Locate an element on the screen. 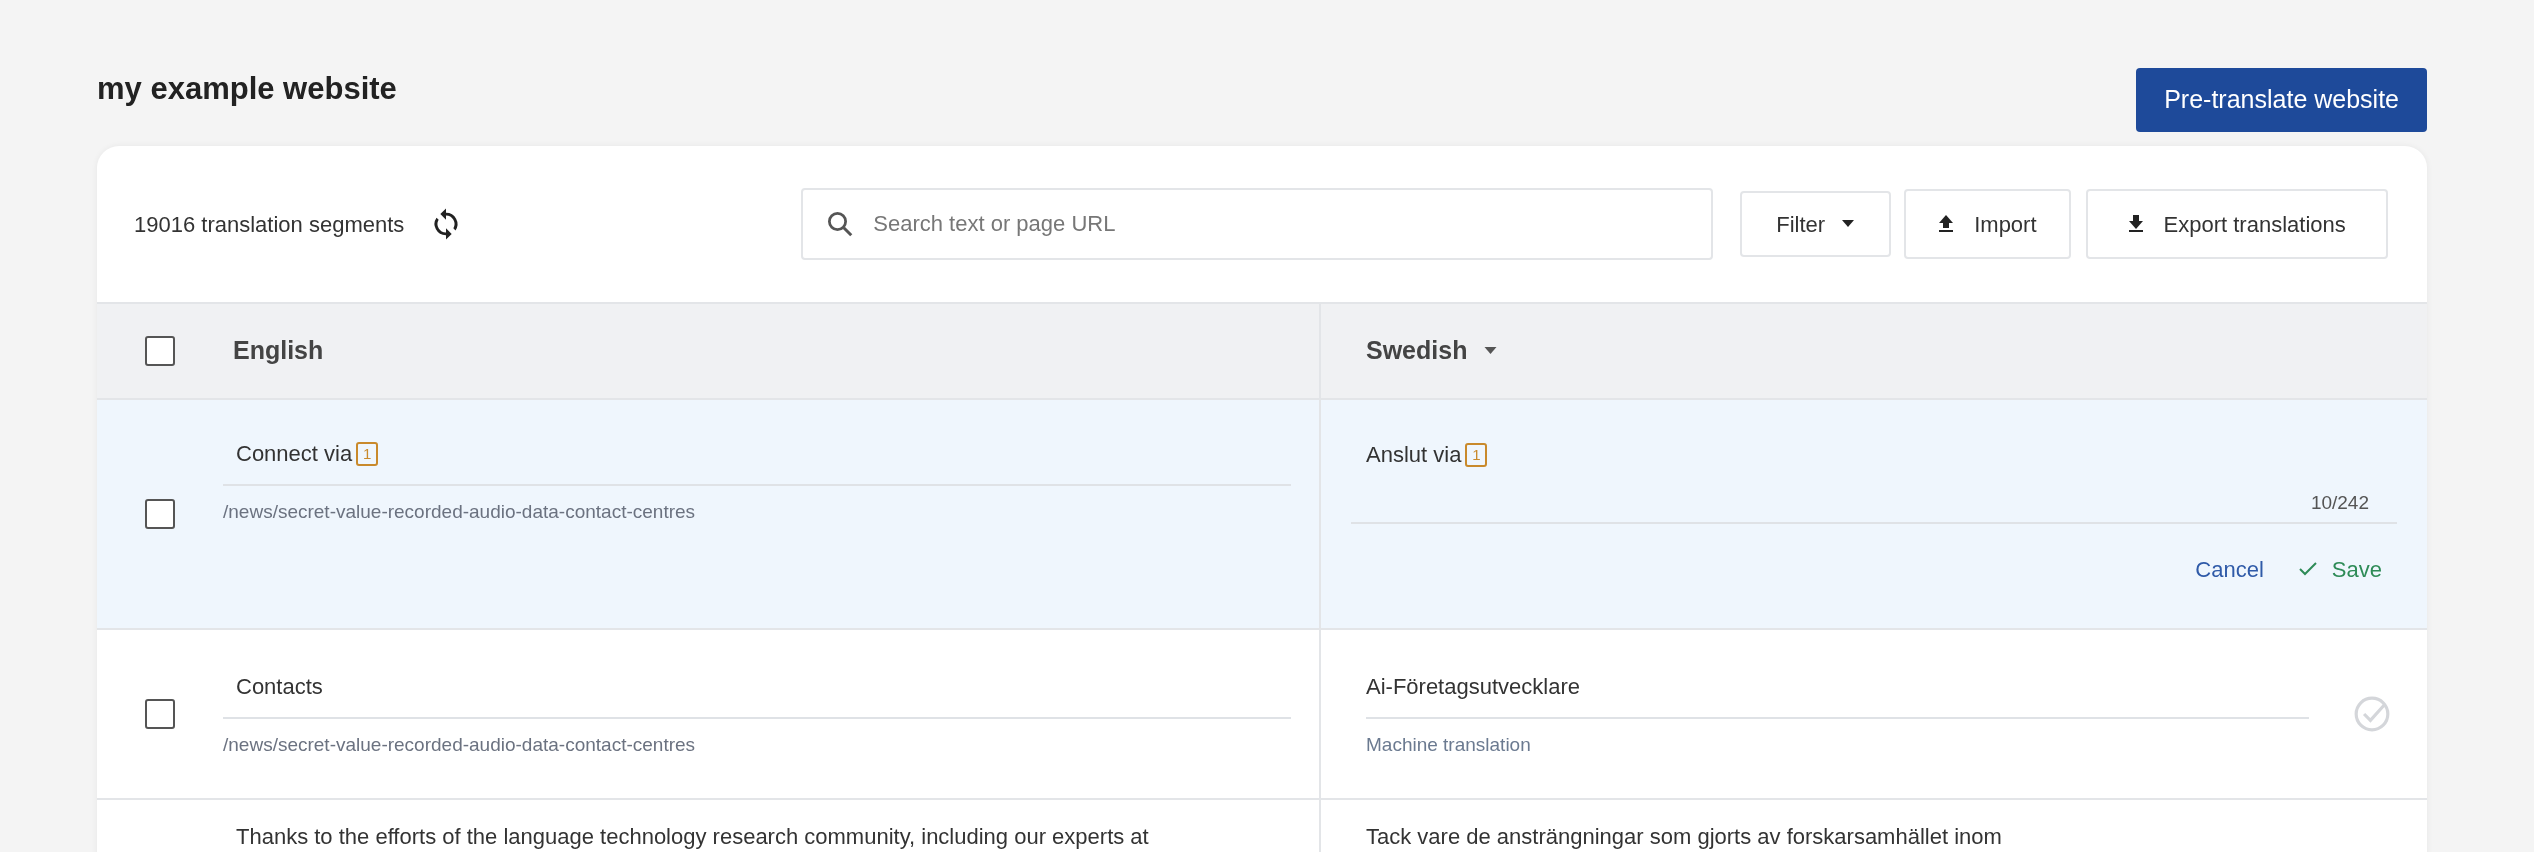 The height and width of the screenshot is (852, 2534). cancel-button: Cancel is located at coordinates (2229, 569).